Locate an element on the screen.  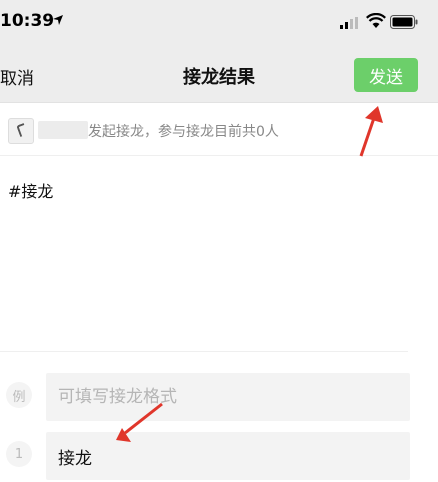
wifi-icon is located at coordinates (376, 20).